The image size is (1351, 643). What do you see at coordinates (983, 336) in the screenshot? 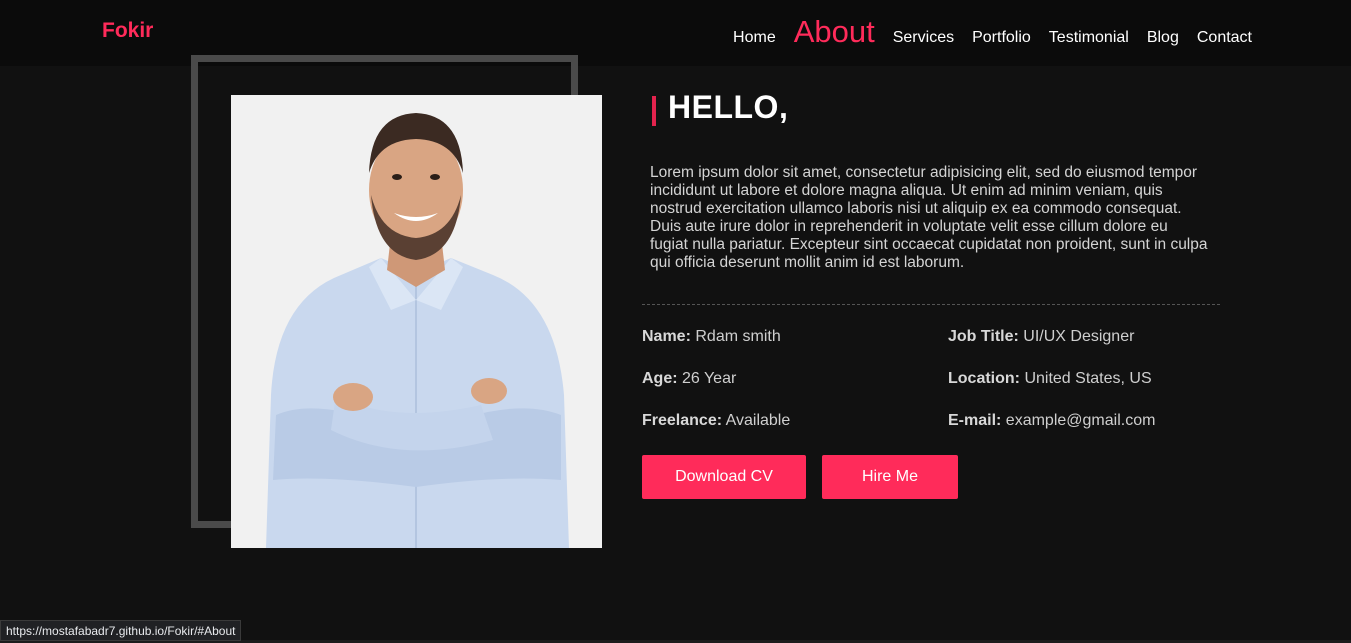
I see `info-job-title-label: Job Title:` at bounding box center [983, 336].